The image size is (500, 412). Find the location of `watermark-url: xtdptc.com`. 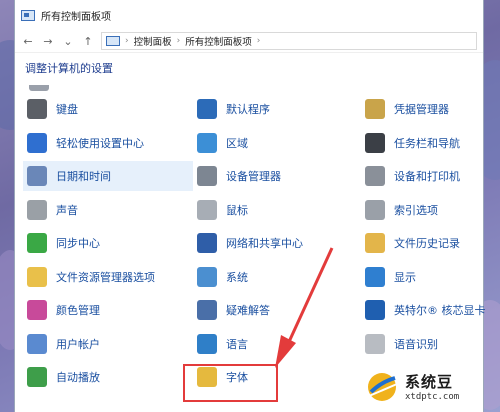

watermark-url: xtdptc.com is located at coordinates (432, 396).